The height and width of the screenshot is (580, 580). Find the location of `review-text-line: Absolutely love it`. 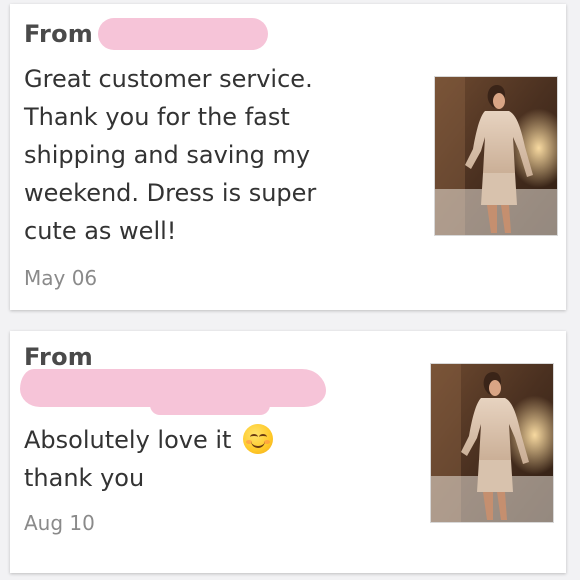

review-text-line: Absolutely love it is located at coordinates (128, 440).